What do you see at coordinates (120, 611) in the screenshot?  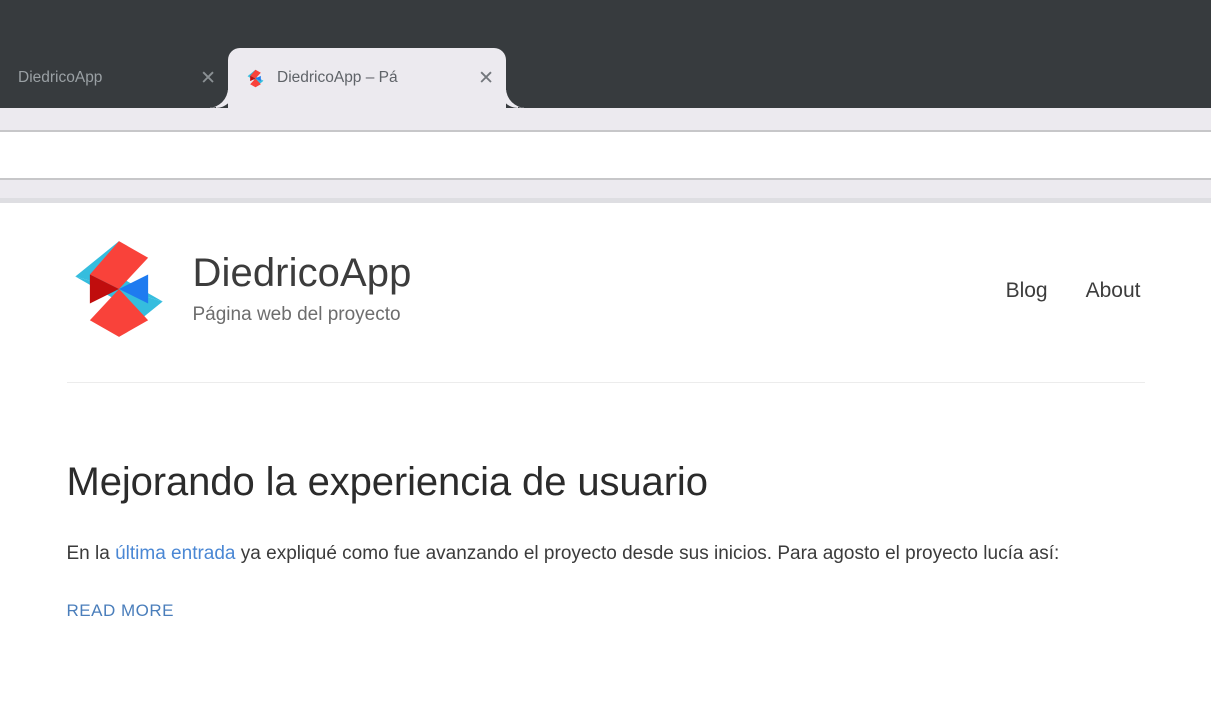 I see `read-more-link: READ MORE` at bounding box center [120, 611].